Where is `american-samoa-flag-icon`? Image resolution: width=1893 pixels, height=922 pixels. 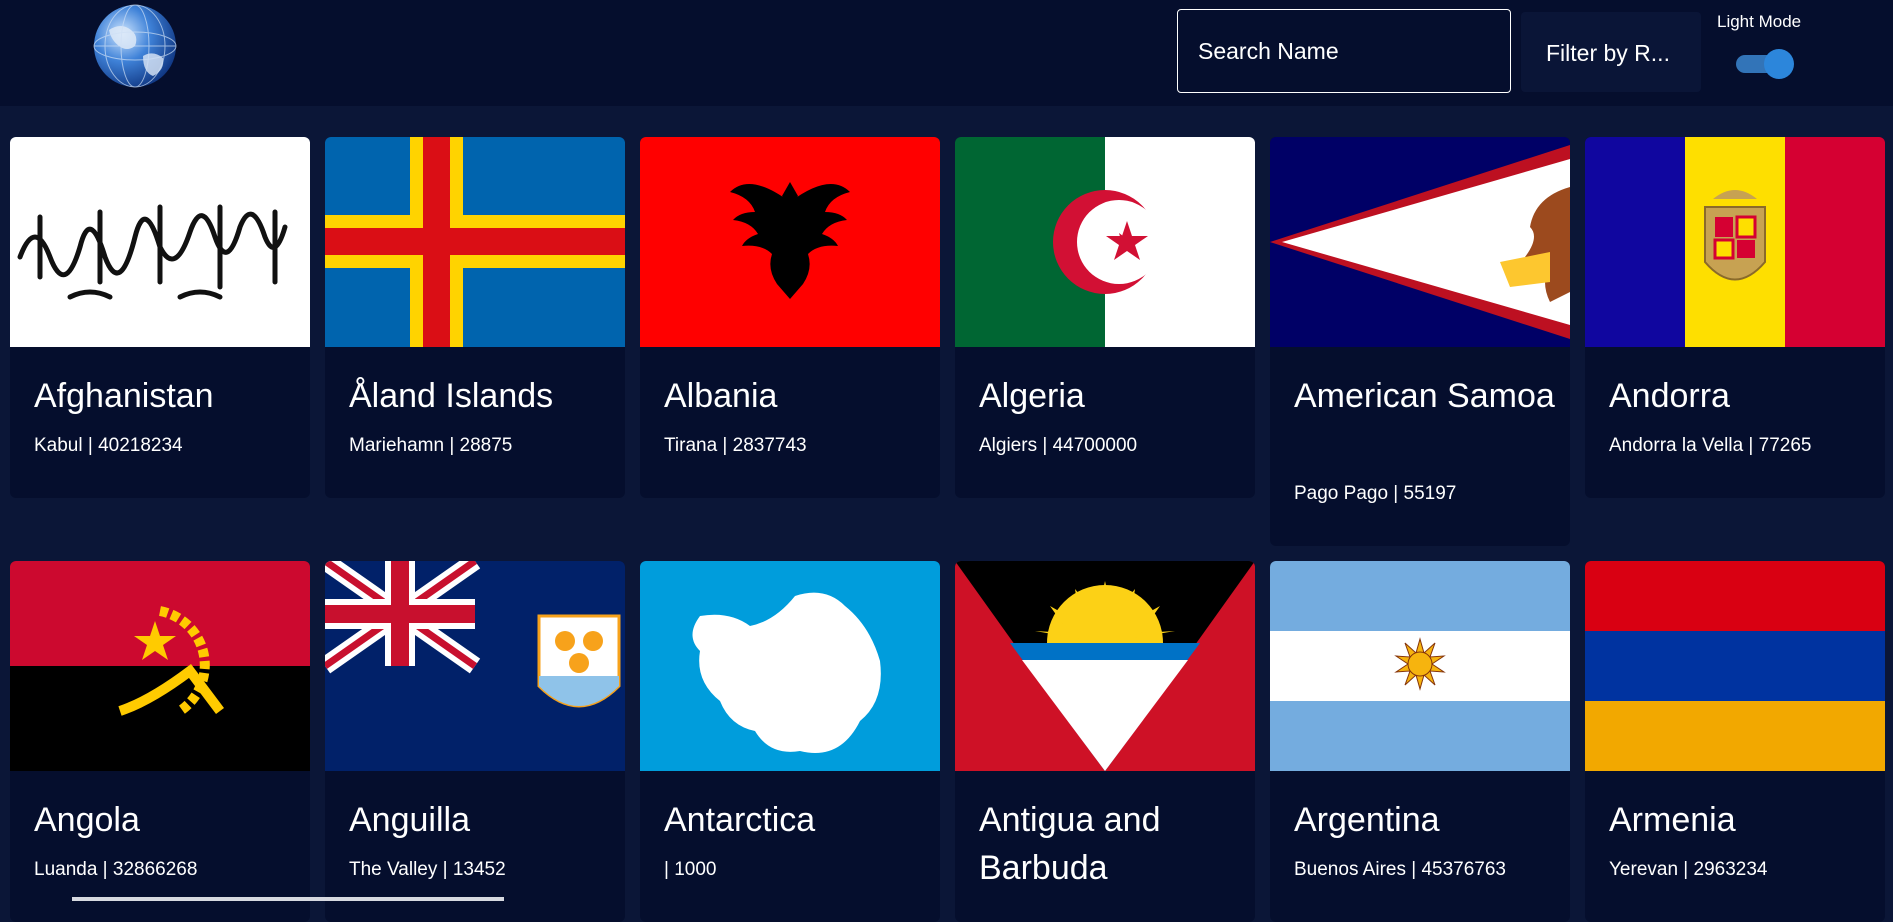 american-samoa-flag-icon is located at coordinates (1420, 242).